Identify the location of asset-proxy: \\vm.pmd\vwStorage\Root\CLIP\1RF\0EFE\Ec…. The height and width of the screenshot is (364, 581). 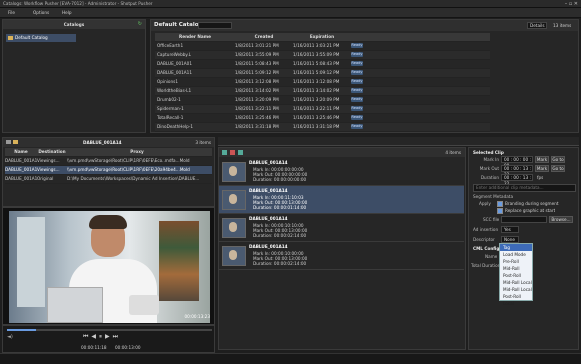
(128, 160).